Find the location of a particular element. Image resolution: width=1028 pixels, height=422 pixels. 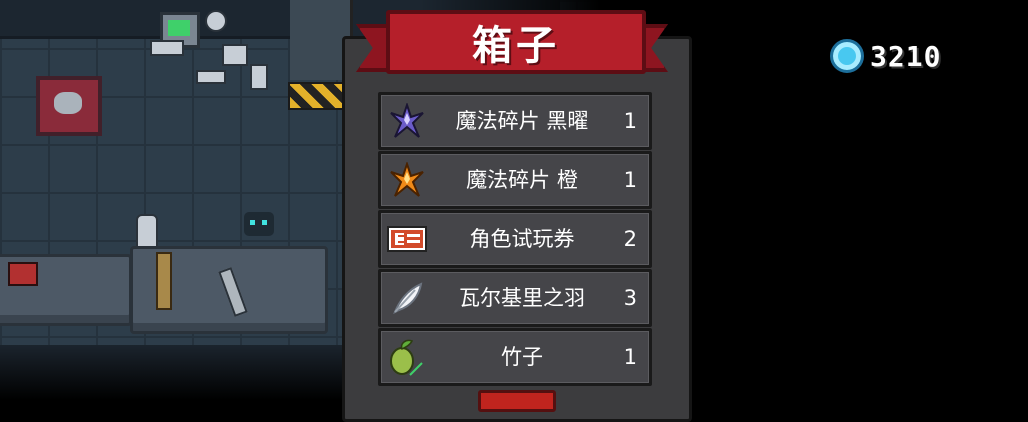

item-name: 魔法碎片 黑曜 is located at coordinates (522, 121).